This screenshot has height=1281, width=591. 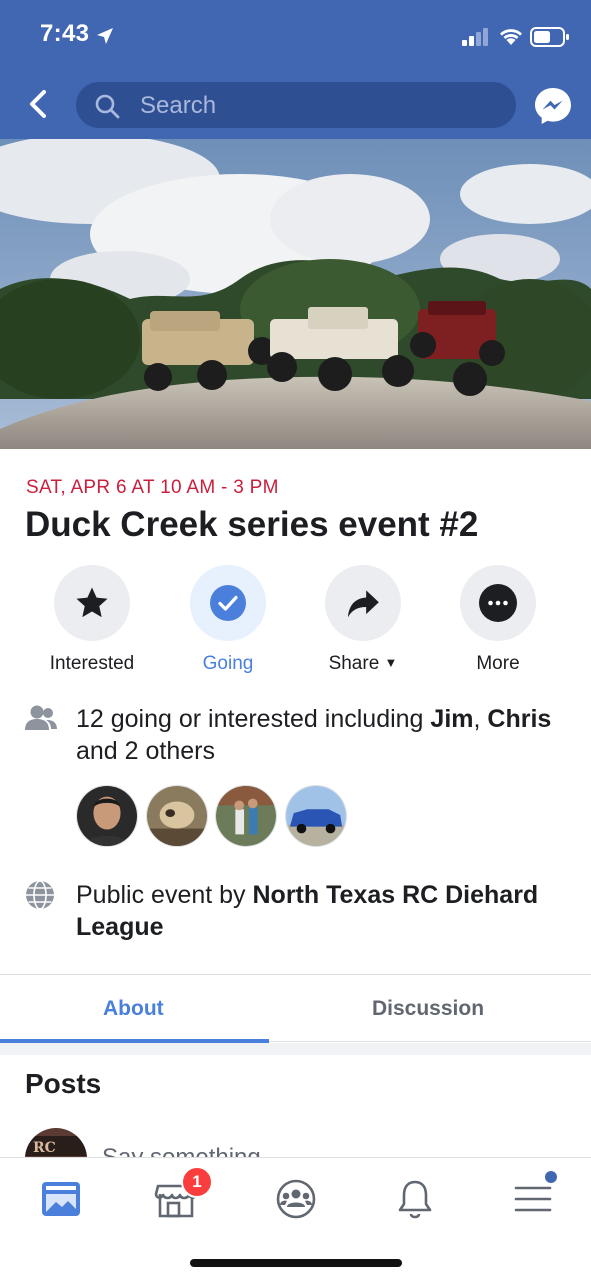 I want to click on menu-update-dot, so click(x=551, y=1177).